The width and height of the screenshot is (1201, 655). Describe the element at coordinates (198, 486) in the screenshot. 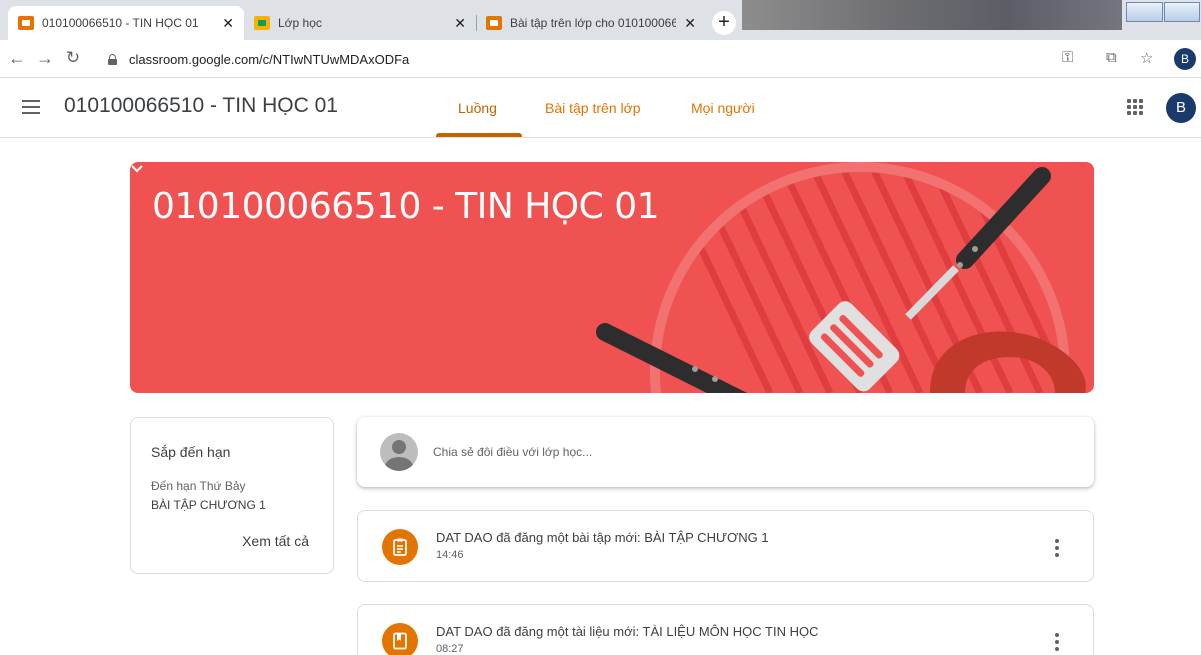

I see `upcoming-due-date: Đến hạn Thứ Bảy` at that location.